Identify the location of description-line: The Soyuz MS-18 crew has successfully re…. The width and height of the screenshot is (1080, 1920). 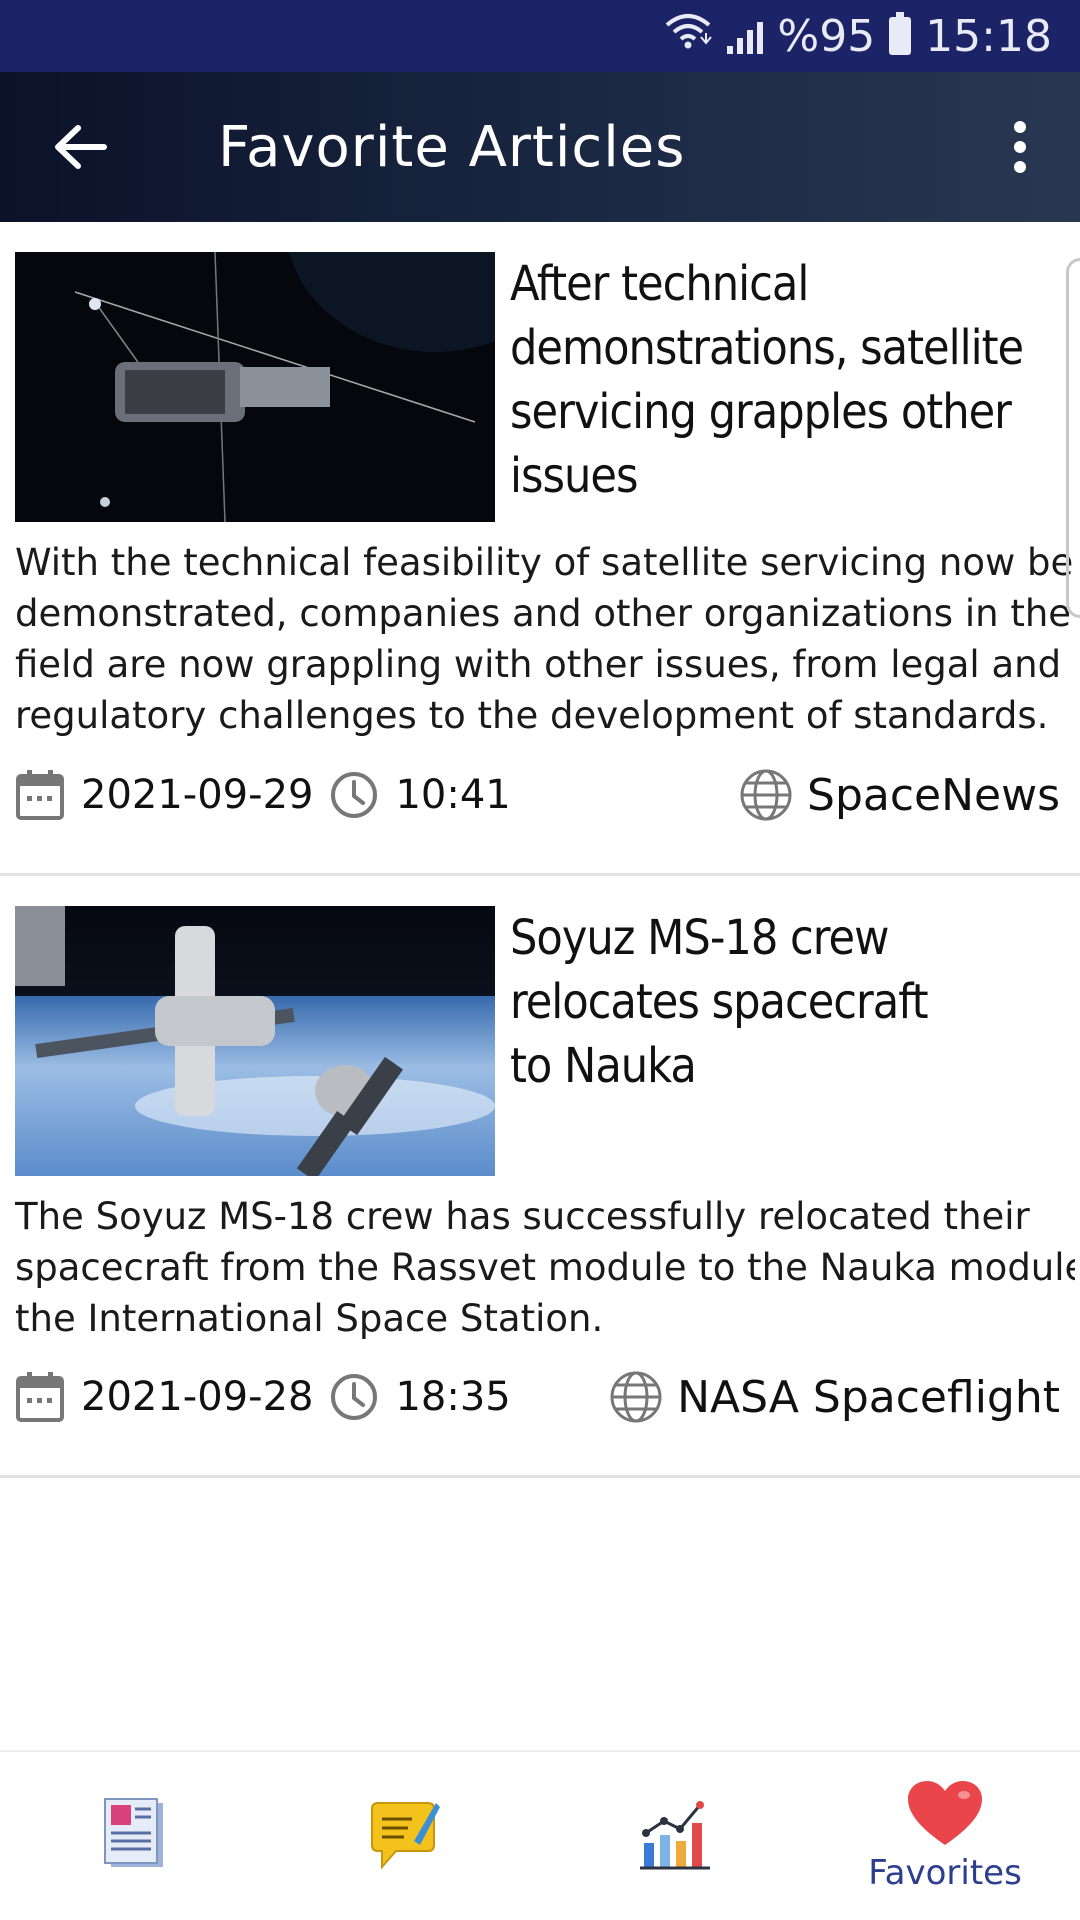
(522, 1216).